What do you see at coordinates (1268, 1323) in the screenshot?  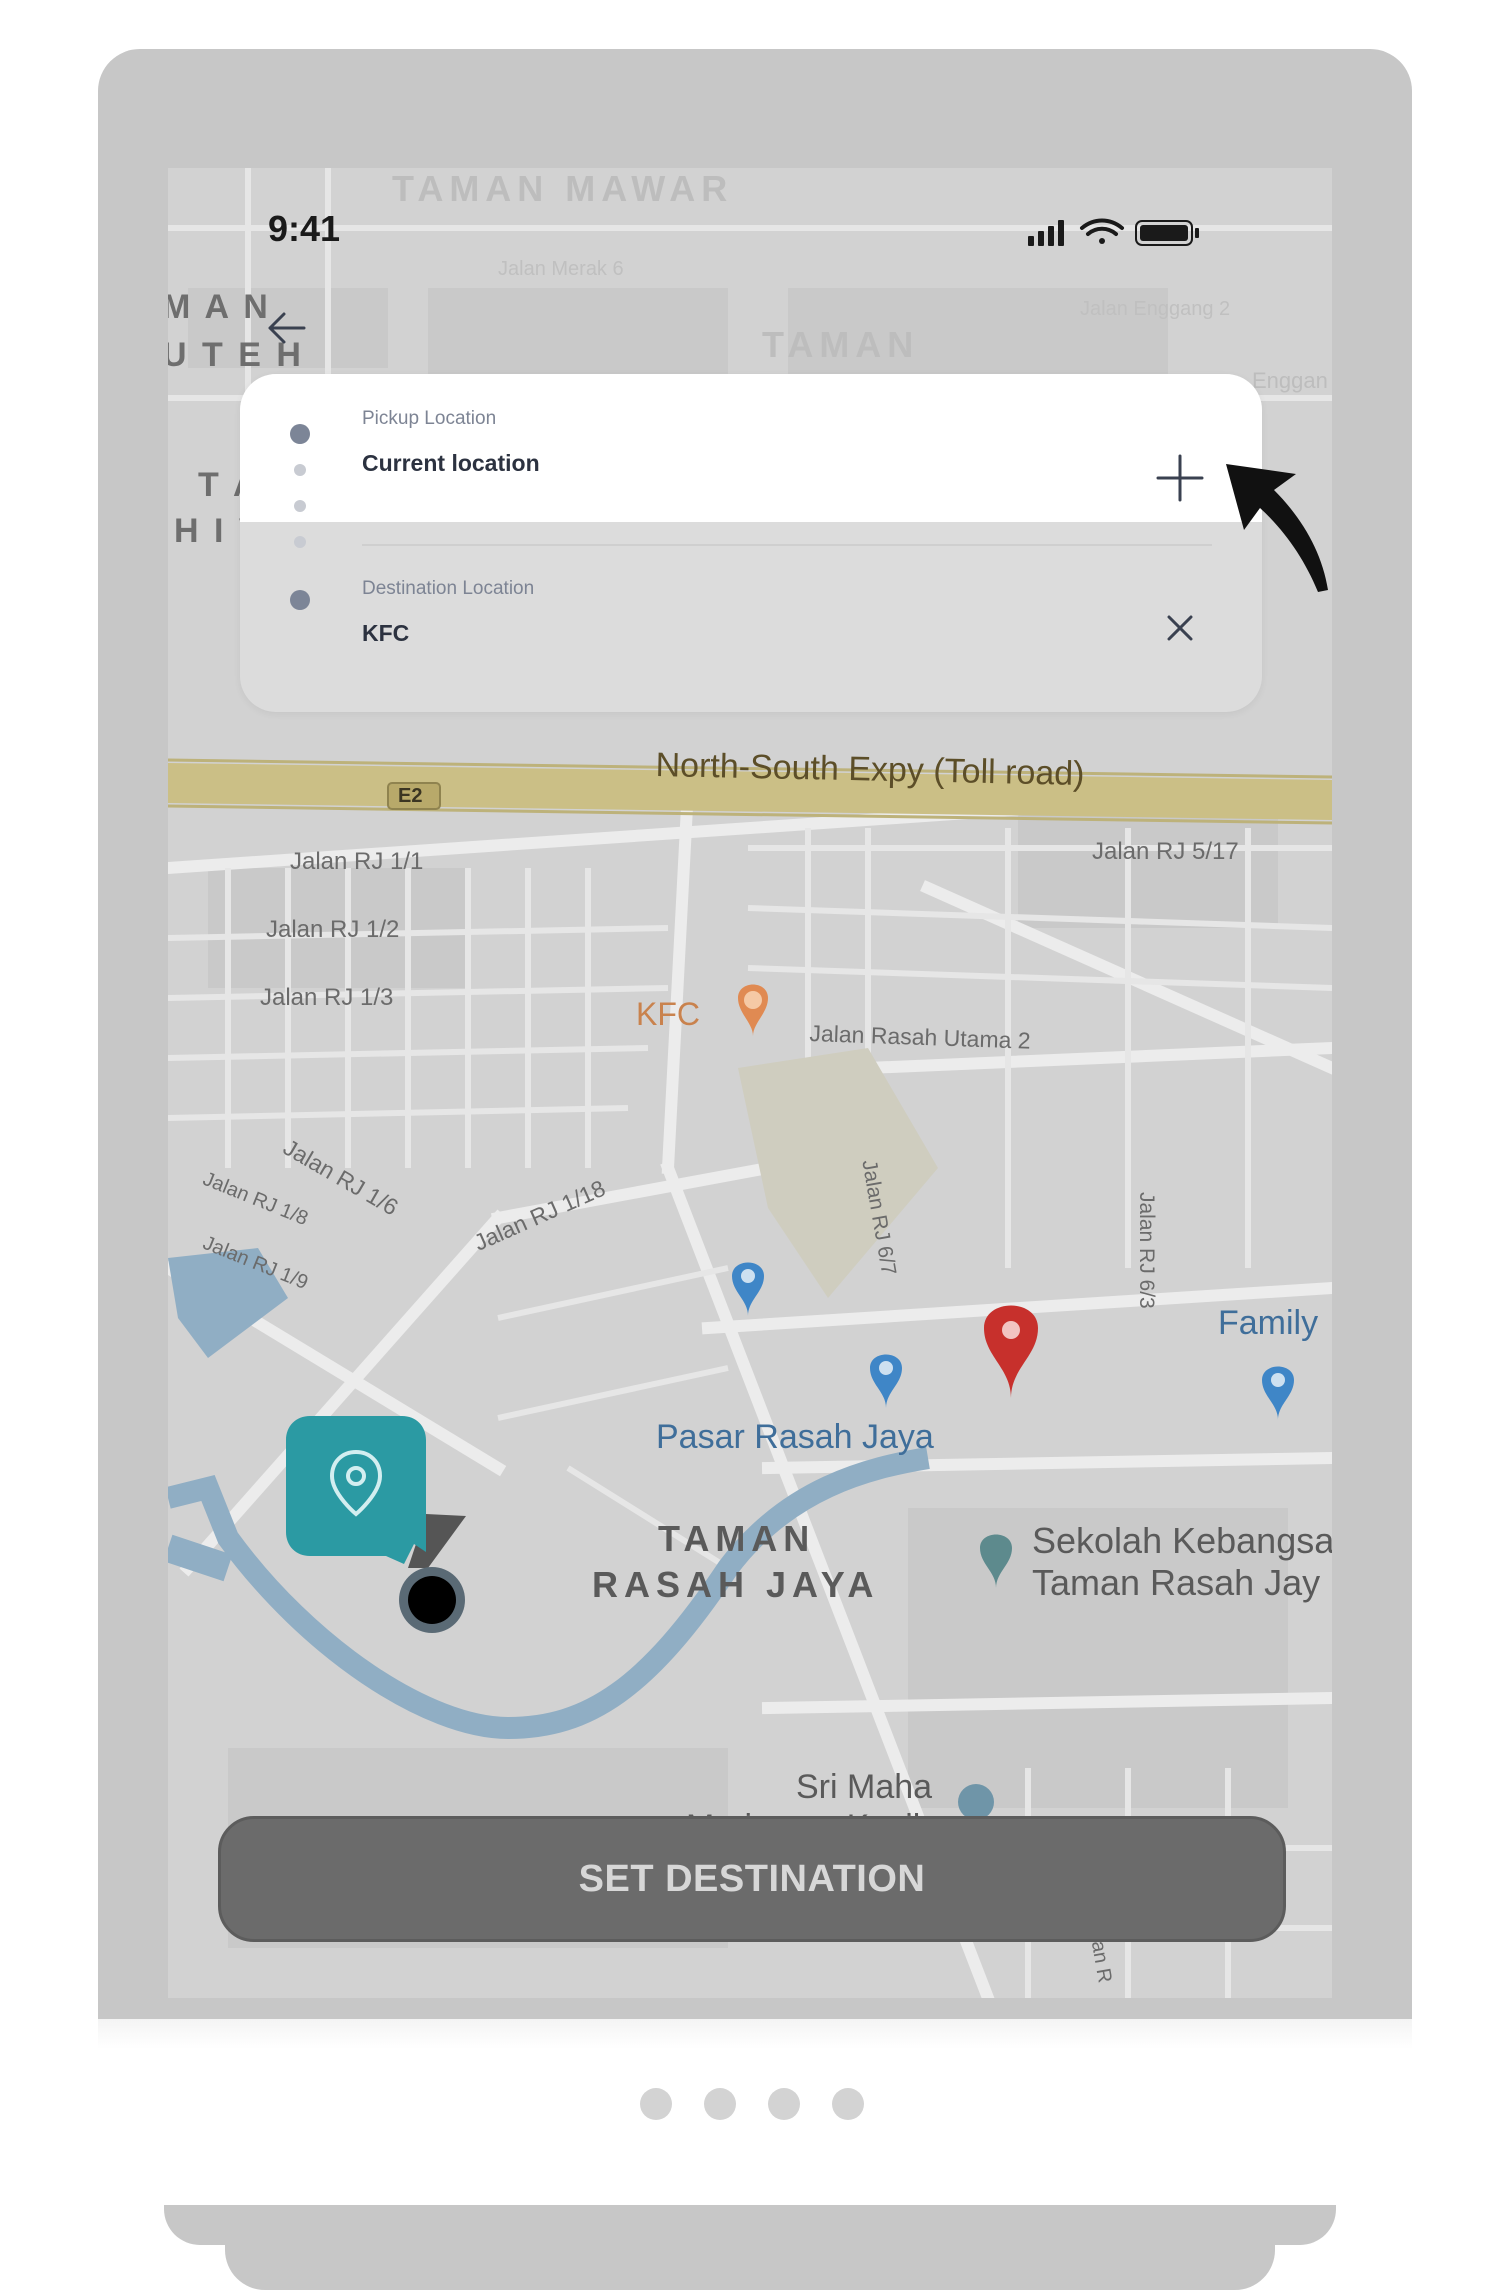 I see `map-label-family: Family` at bounding box center [1268, 1323].